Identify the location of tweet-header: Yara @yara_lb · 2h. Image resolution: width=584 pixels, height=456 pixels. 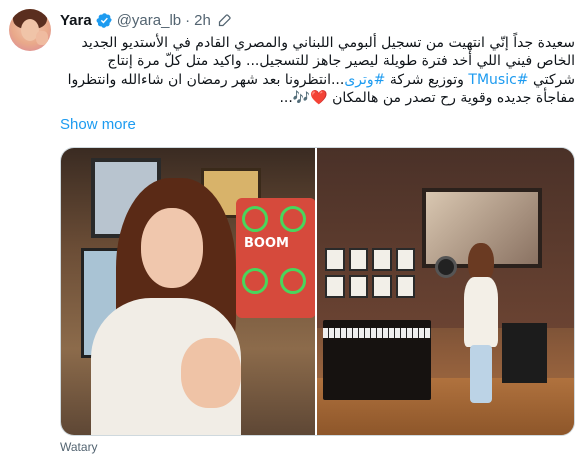
(146, 20).